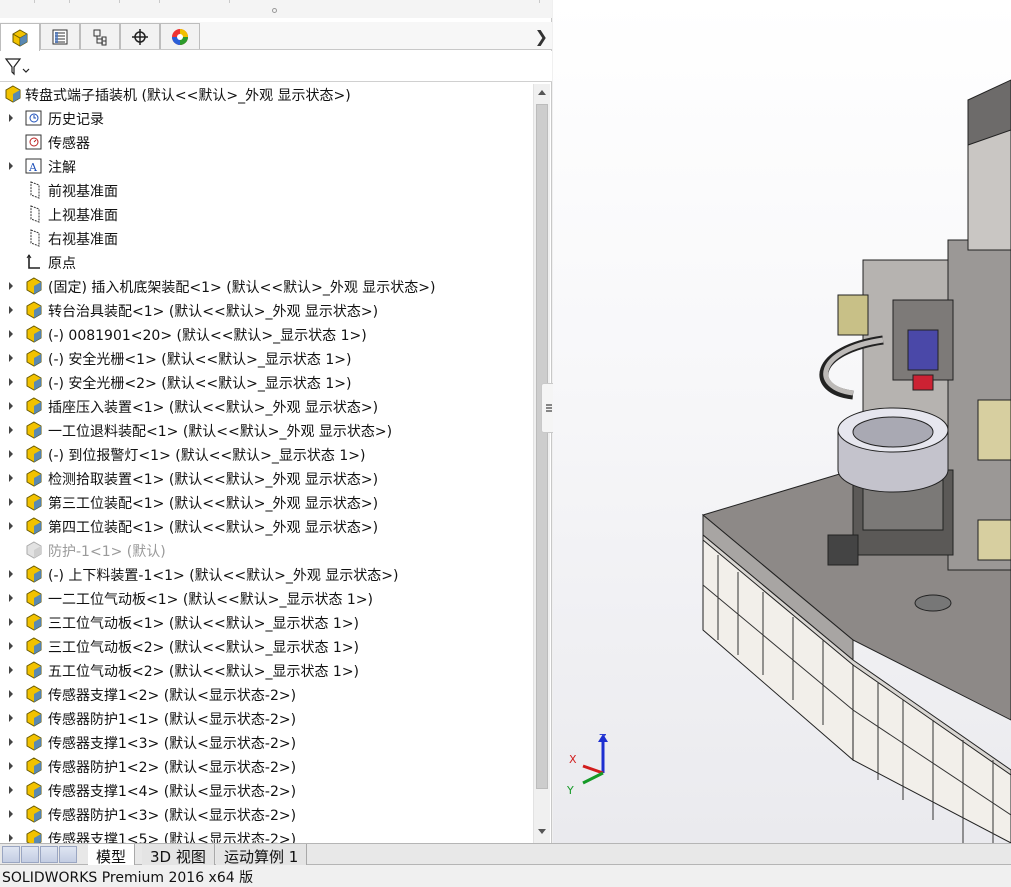  Describe the element at coordinates (140, 36) in the screenshot. I see `tab-dimxpert-manager` at that location.